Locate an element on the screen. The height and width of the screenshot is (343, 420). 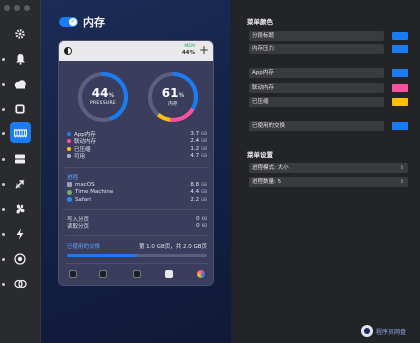
bell-icon is located at coordinates (20, 59).